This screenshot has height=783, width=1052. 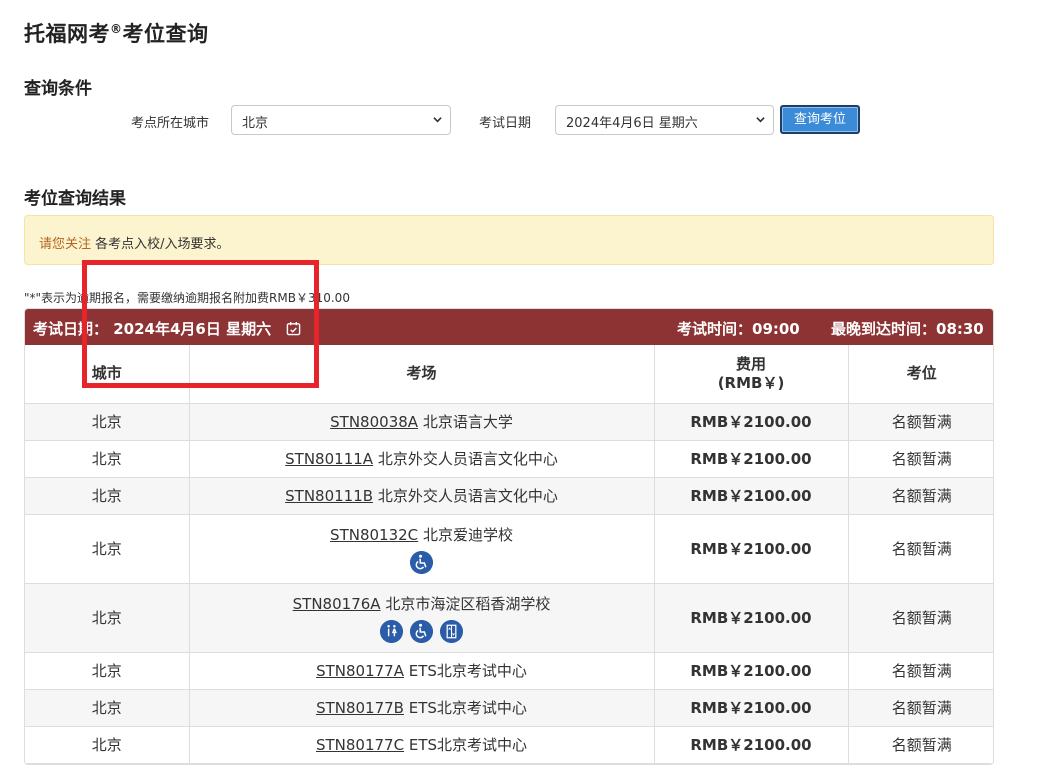 I want to click on venue-name: 北京爱迪学校, so click(x=467, y=534).